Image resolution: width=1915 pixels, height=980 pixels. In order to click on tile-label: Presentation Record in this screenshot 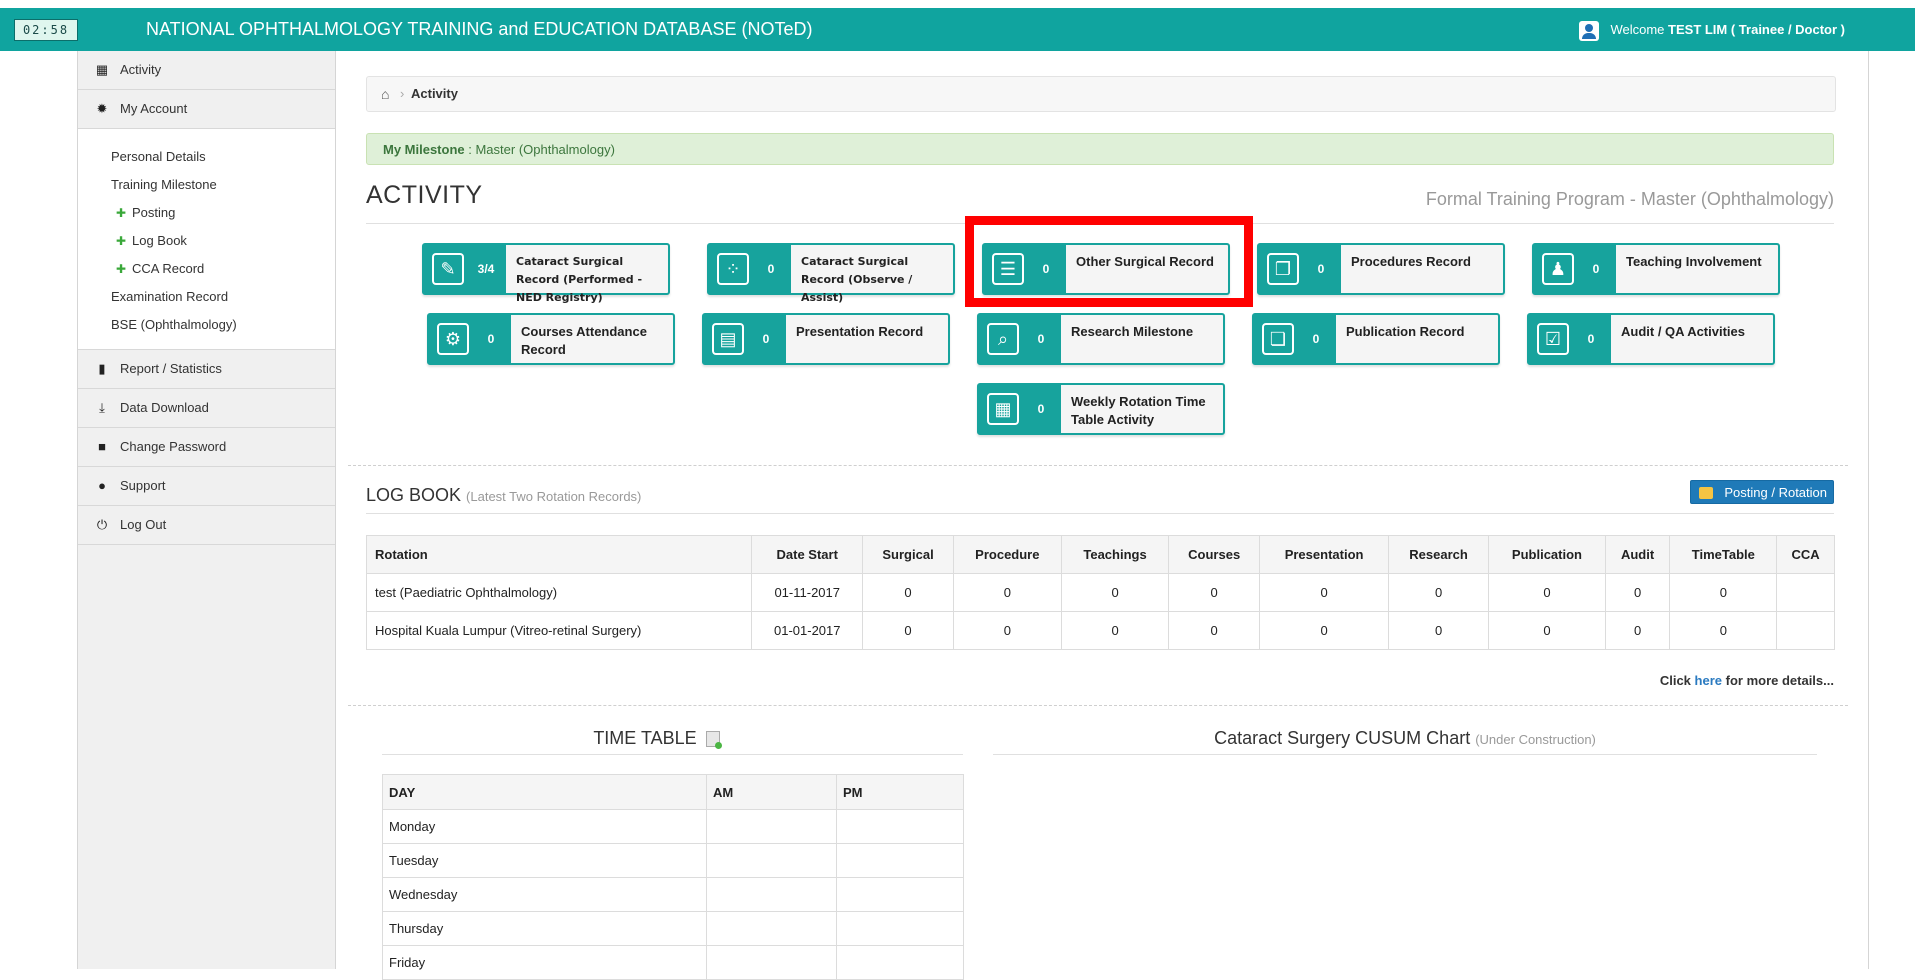, I will do `click(860, 331)`.